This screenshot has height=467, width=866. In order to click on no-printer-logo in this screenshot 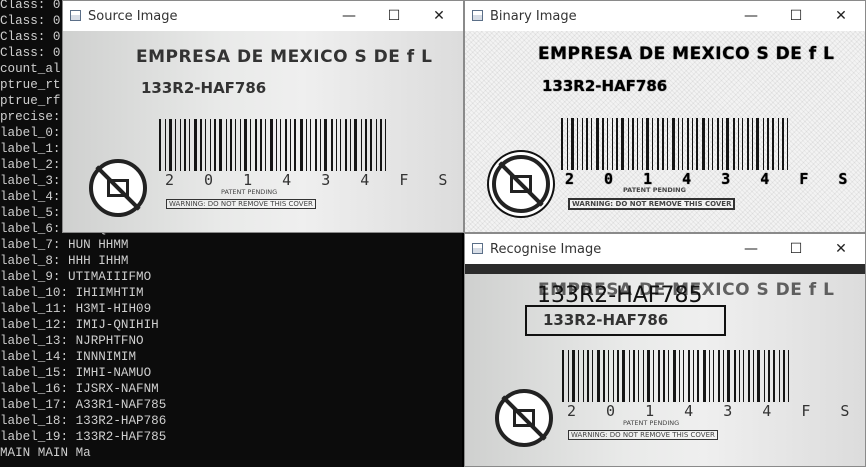, I will do `click(524, 418)`.